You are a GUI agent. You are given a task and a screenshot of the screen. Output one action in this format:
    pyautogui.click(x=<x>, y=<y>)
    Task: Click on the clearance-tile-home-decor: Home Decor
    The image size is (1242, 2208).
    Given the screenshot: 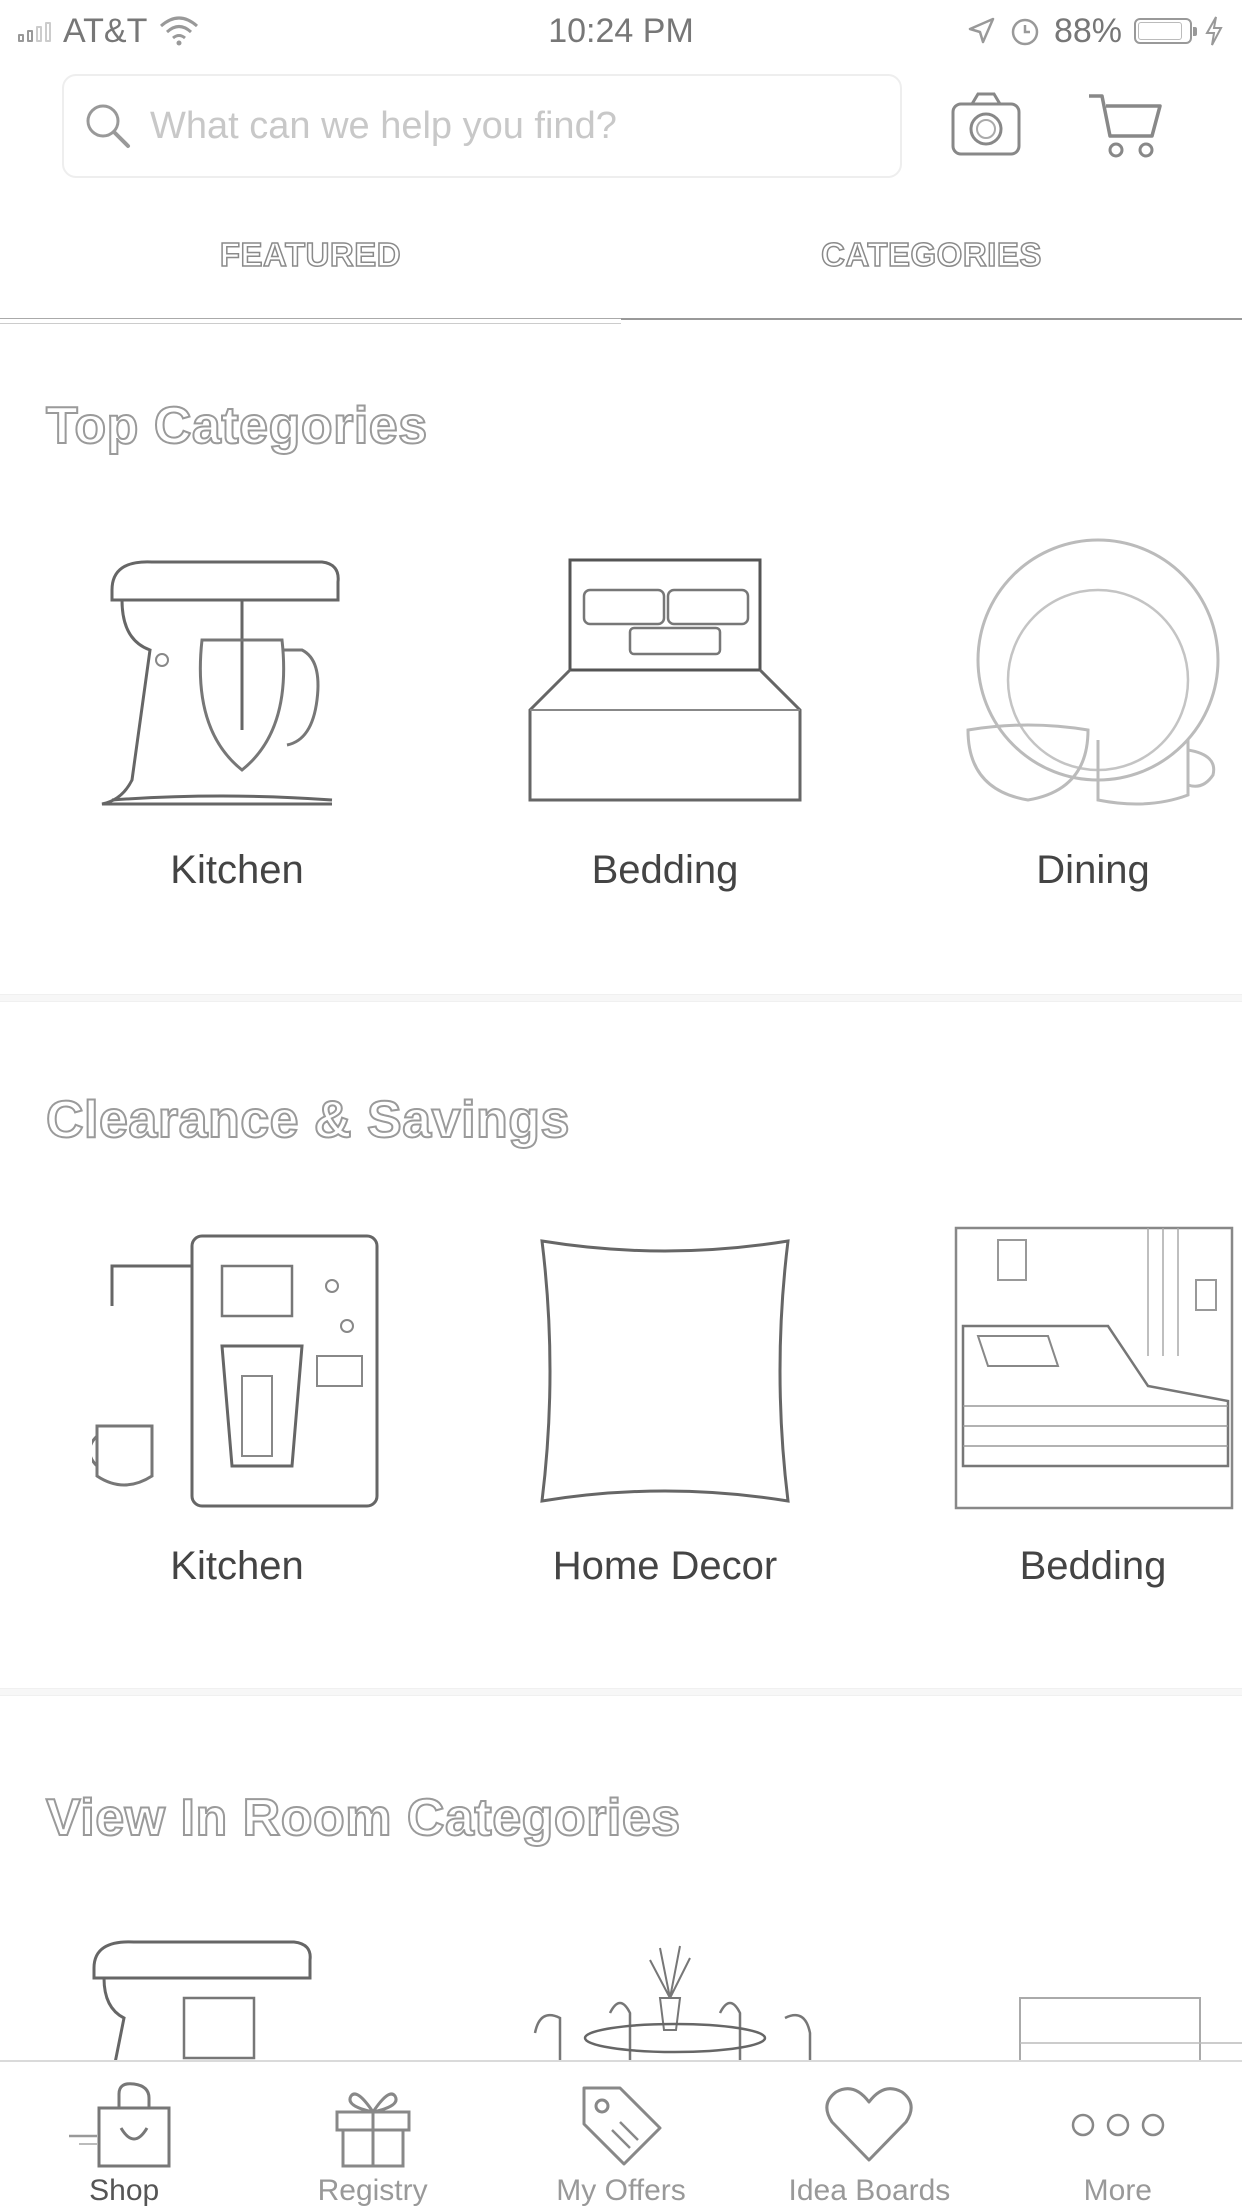 What is the action you would take?
    pyautogui.click(x=665, y=1407)
    